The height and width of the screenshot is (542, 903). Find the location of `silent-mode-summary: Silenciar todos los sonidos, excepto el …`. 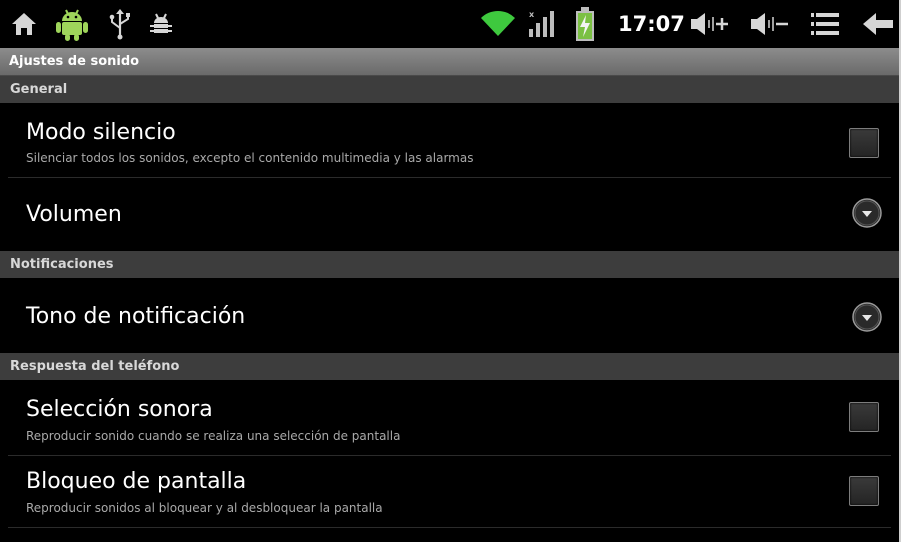

silent-mode-summary: Silenciar todos los sonidos, excepto el … is located at coordinates (250, 158).